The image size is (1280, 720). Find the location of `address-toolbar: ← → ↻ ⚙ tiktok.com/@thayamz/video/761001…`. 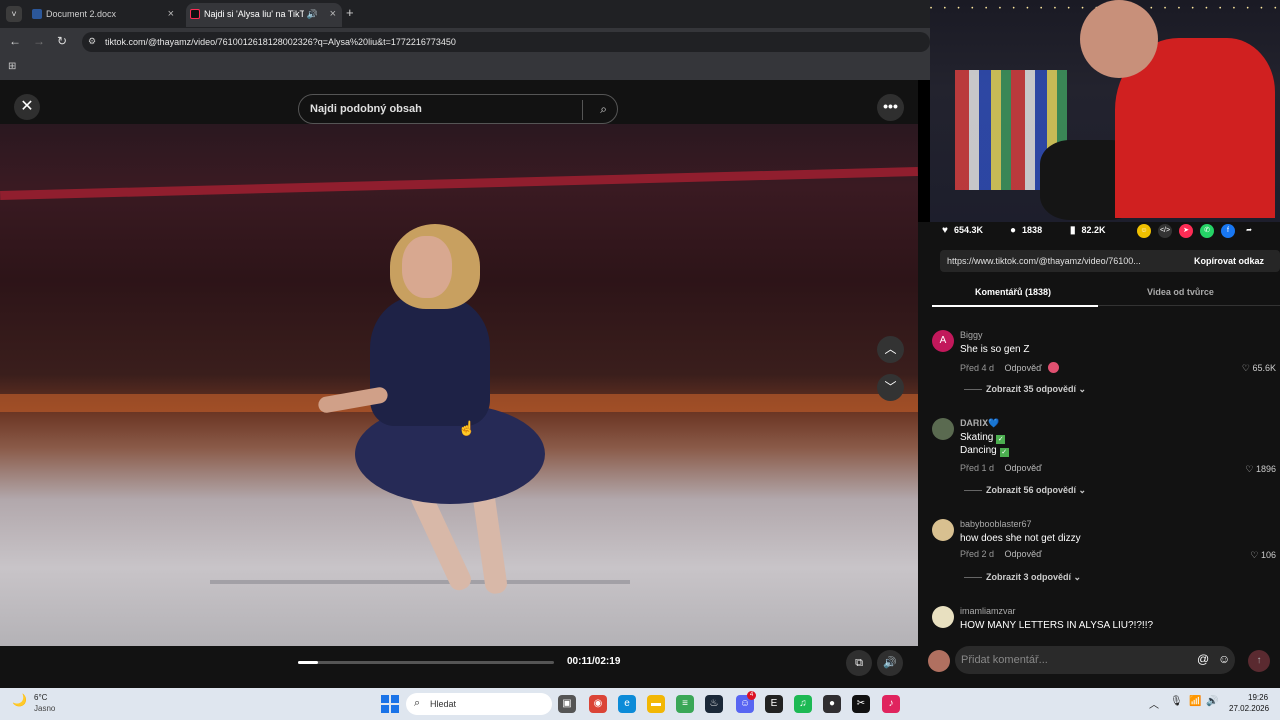

address-toolbar: ← → ↻ ⚙ tiktok.com/@thayamz/video/761001… is located at coordinates (465, 42).